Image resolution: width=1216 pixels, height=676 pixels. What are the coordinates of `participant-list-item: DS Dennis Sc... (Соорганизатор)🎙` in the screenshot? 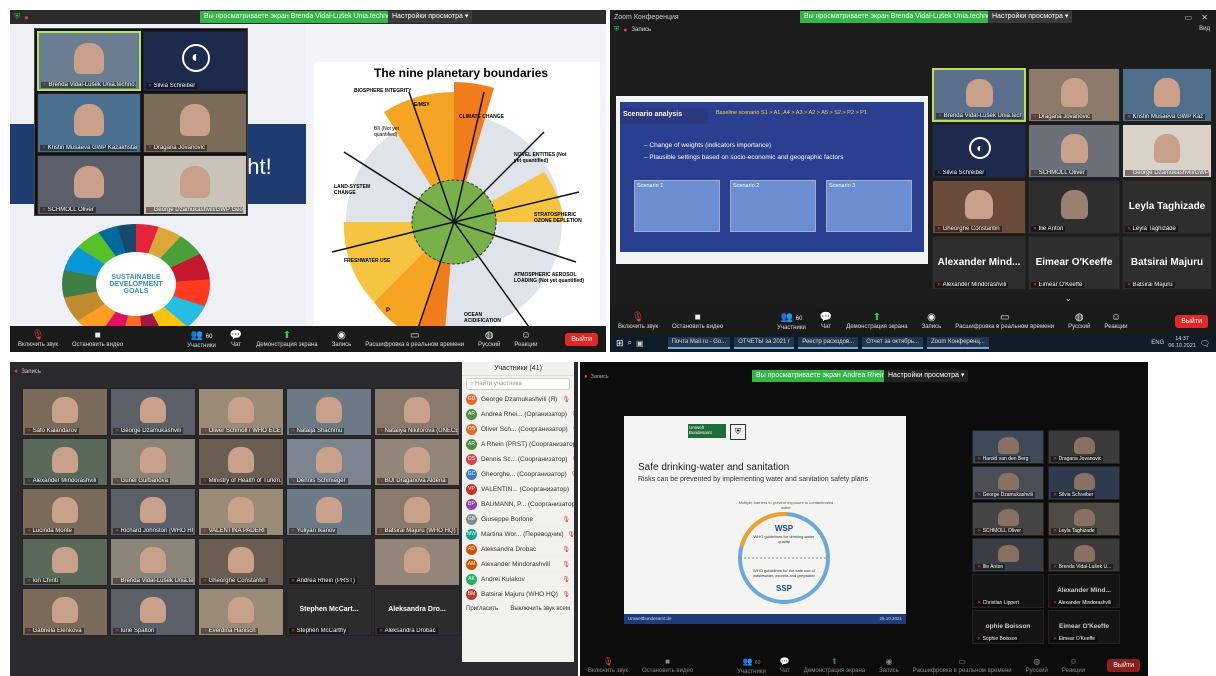 It's located at (518, 459).